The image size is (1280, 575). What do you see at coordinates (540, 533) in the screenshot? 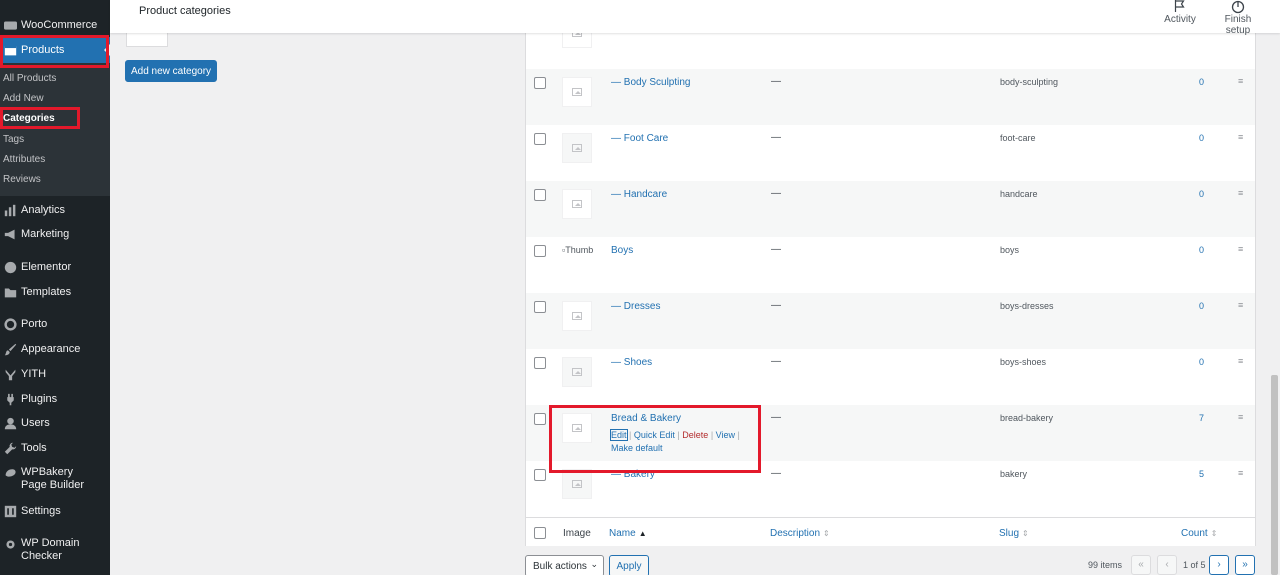
I see `select-all-checkbox` at bounding box center [540, 533].